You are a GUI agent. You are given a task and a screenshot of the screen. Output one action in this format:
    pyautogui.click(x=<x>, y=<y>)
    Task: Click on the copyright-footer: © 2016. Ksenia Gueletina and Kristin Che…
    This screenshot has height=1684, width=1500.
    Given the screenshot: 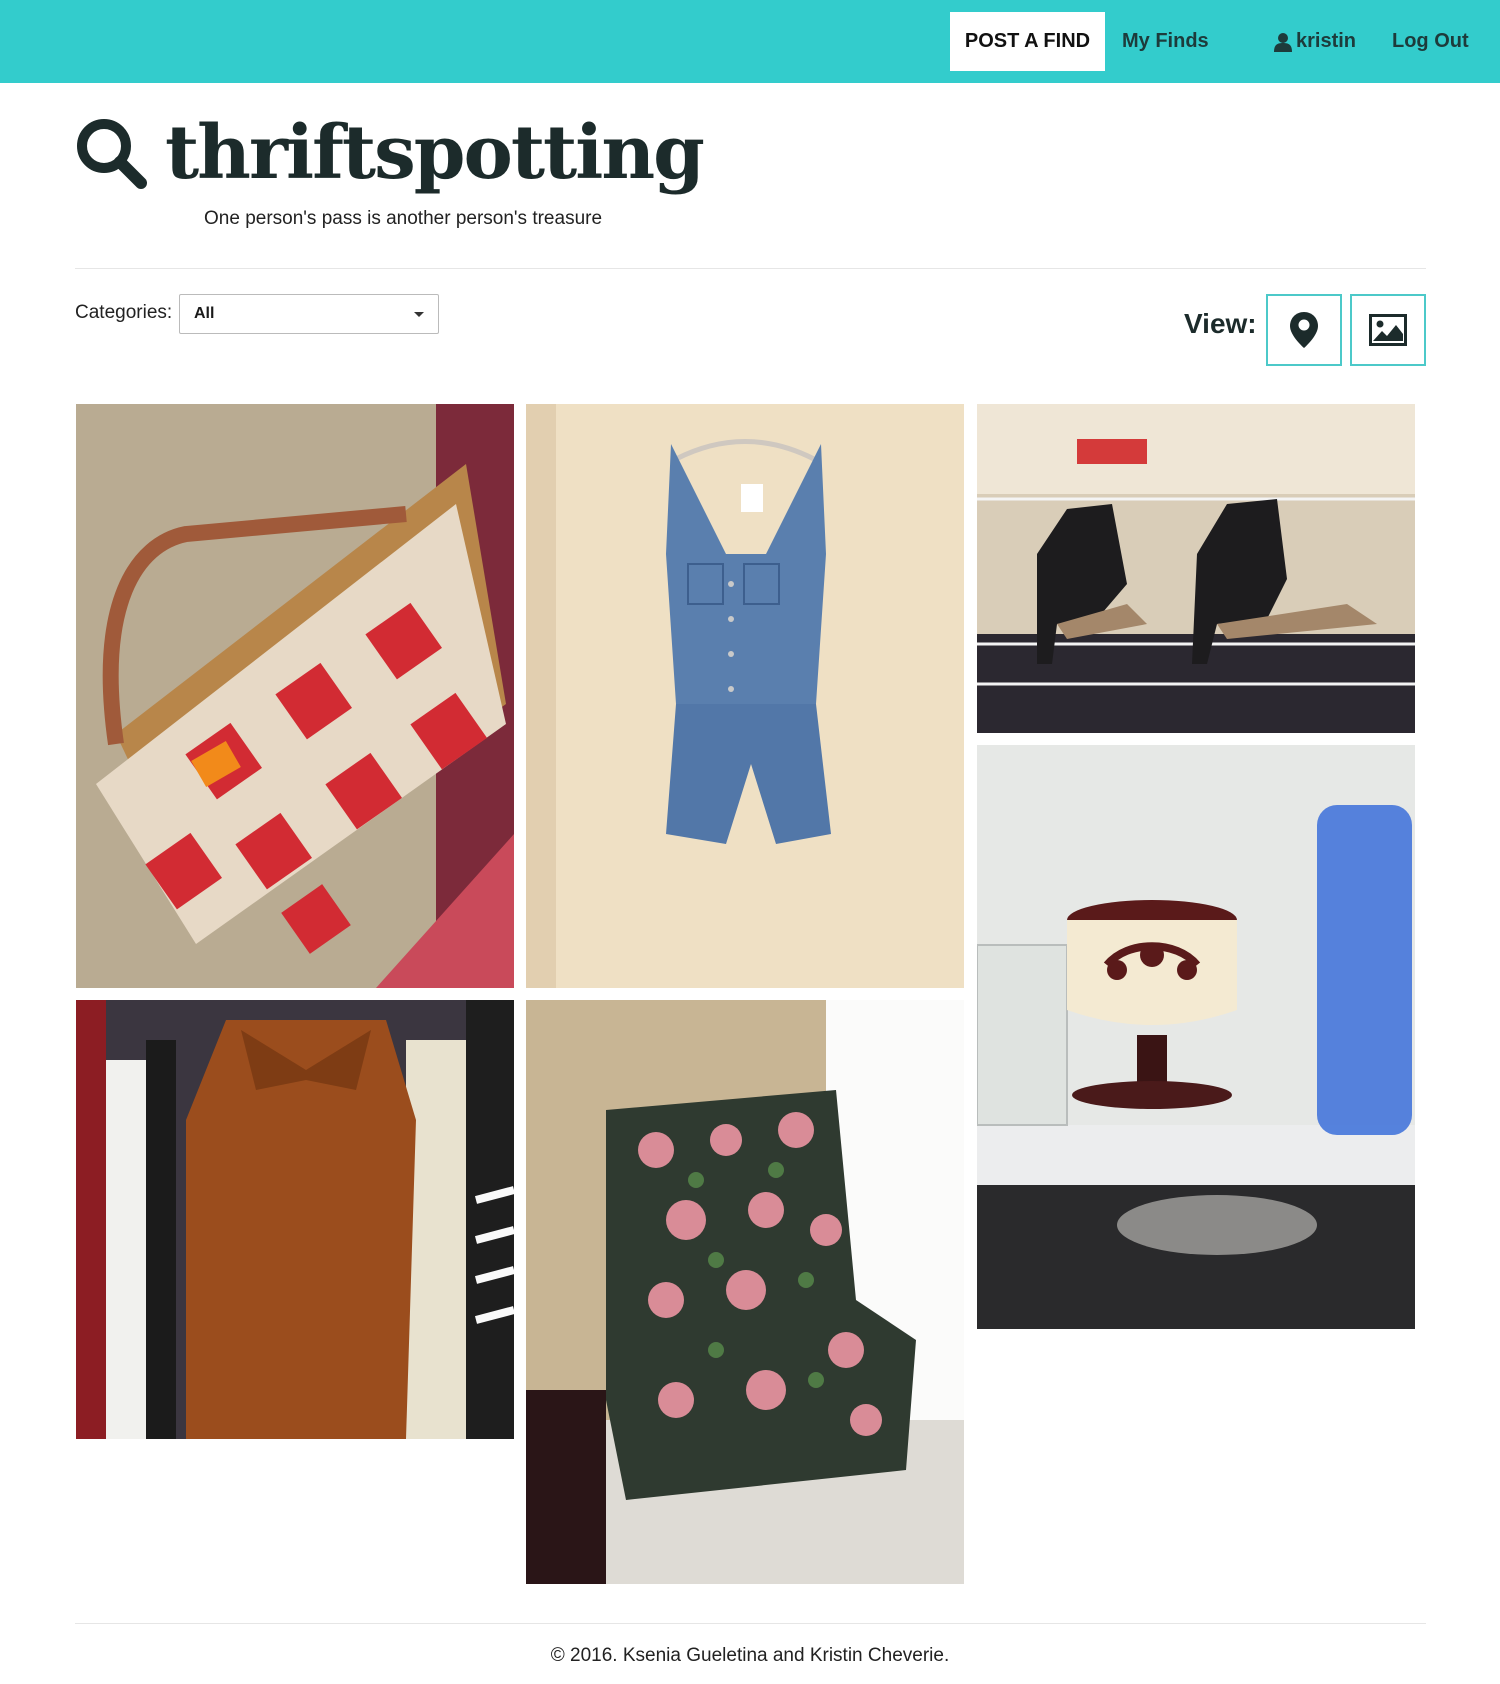 What is the action you would take?
    pyautogui.click(x=750, y=1655)
    